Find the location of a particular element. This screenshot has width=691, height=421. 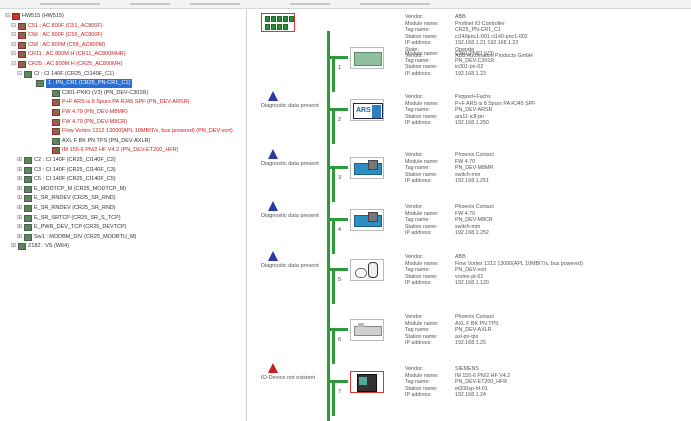

tree-item: IM 155-6 PN/2 HF V4.2 (PN_DEV-ET200_HFR) is located at coordinates (111, 150).